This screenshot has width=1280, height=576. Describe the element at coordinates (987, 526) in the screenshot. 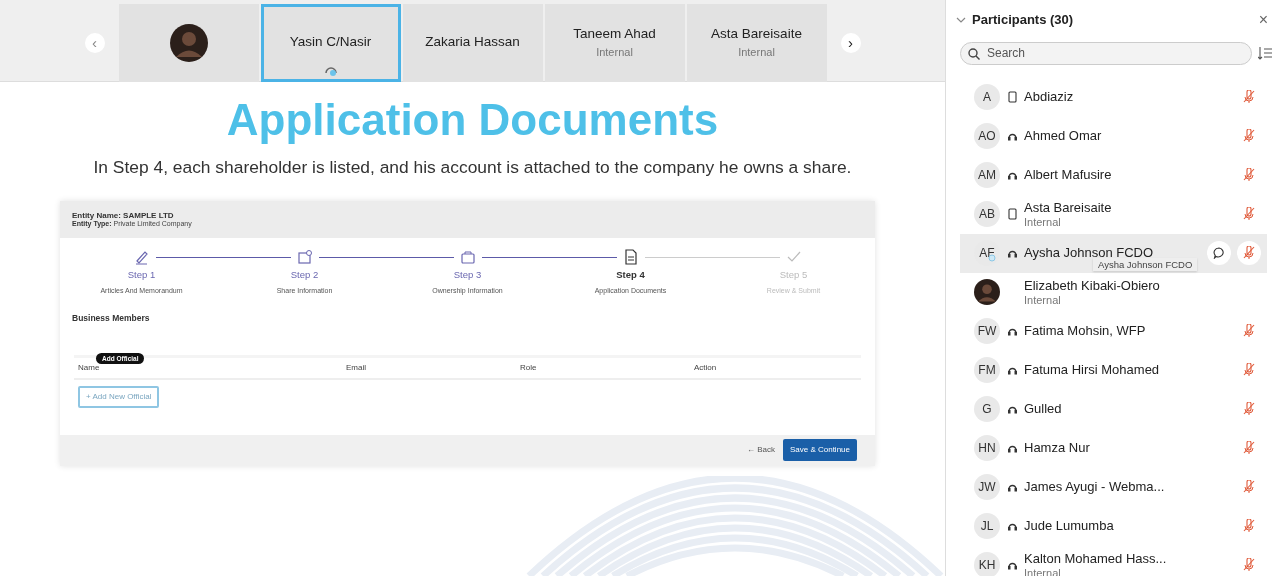

I see `avatar-initials: JL` at that location.